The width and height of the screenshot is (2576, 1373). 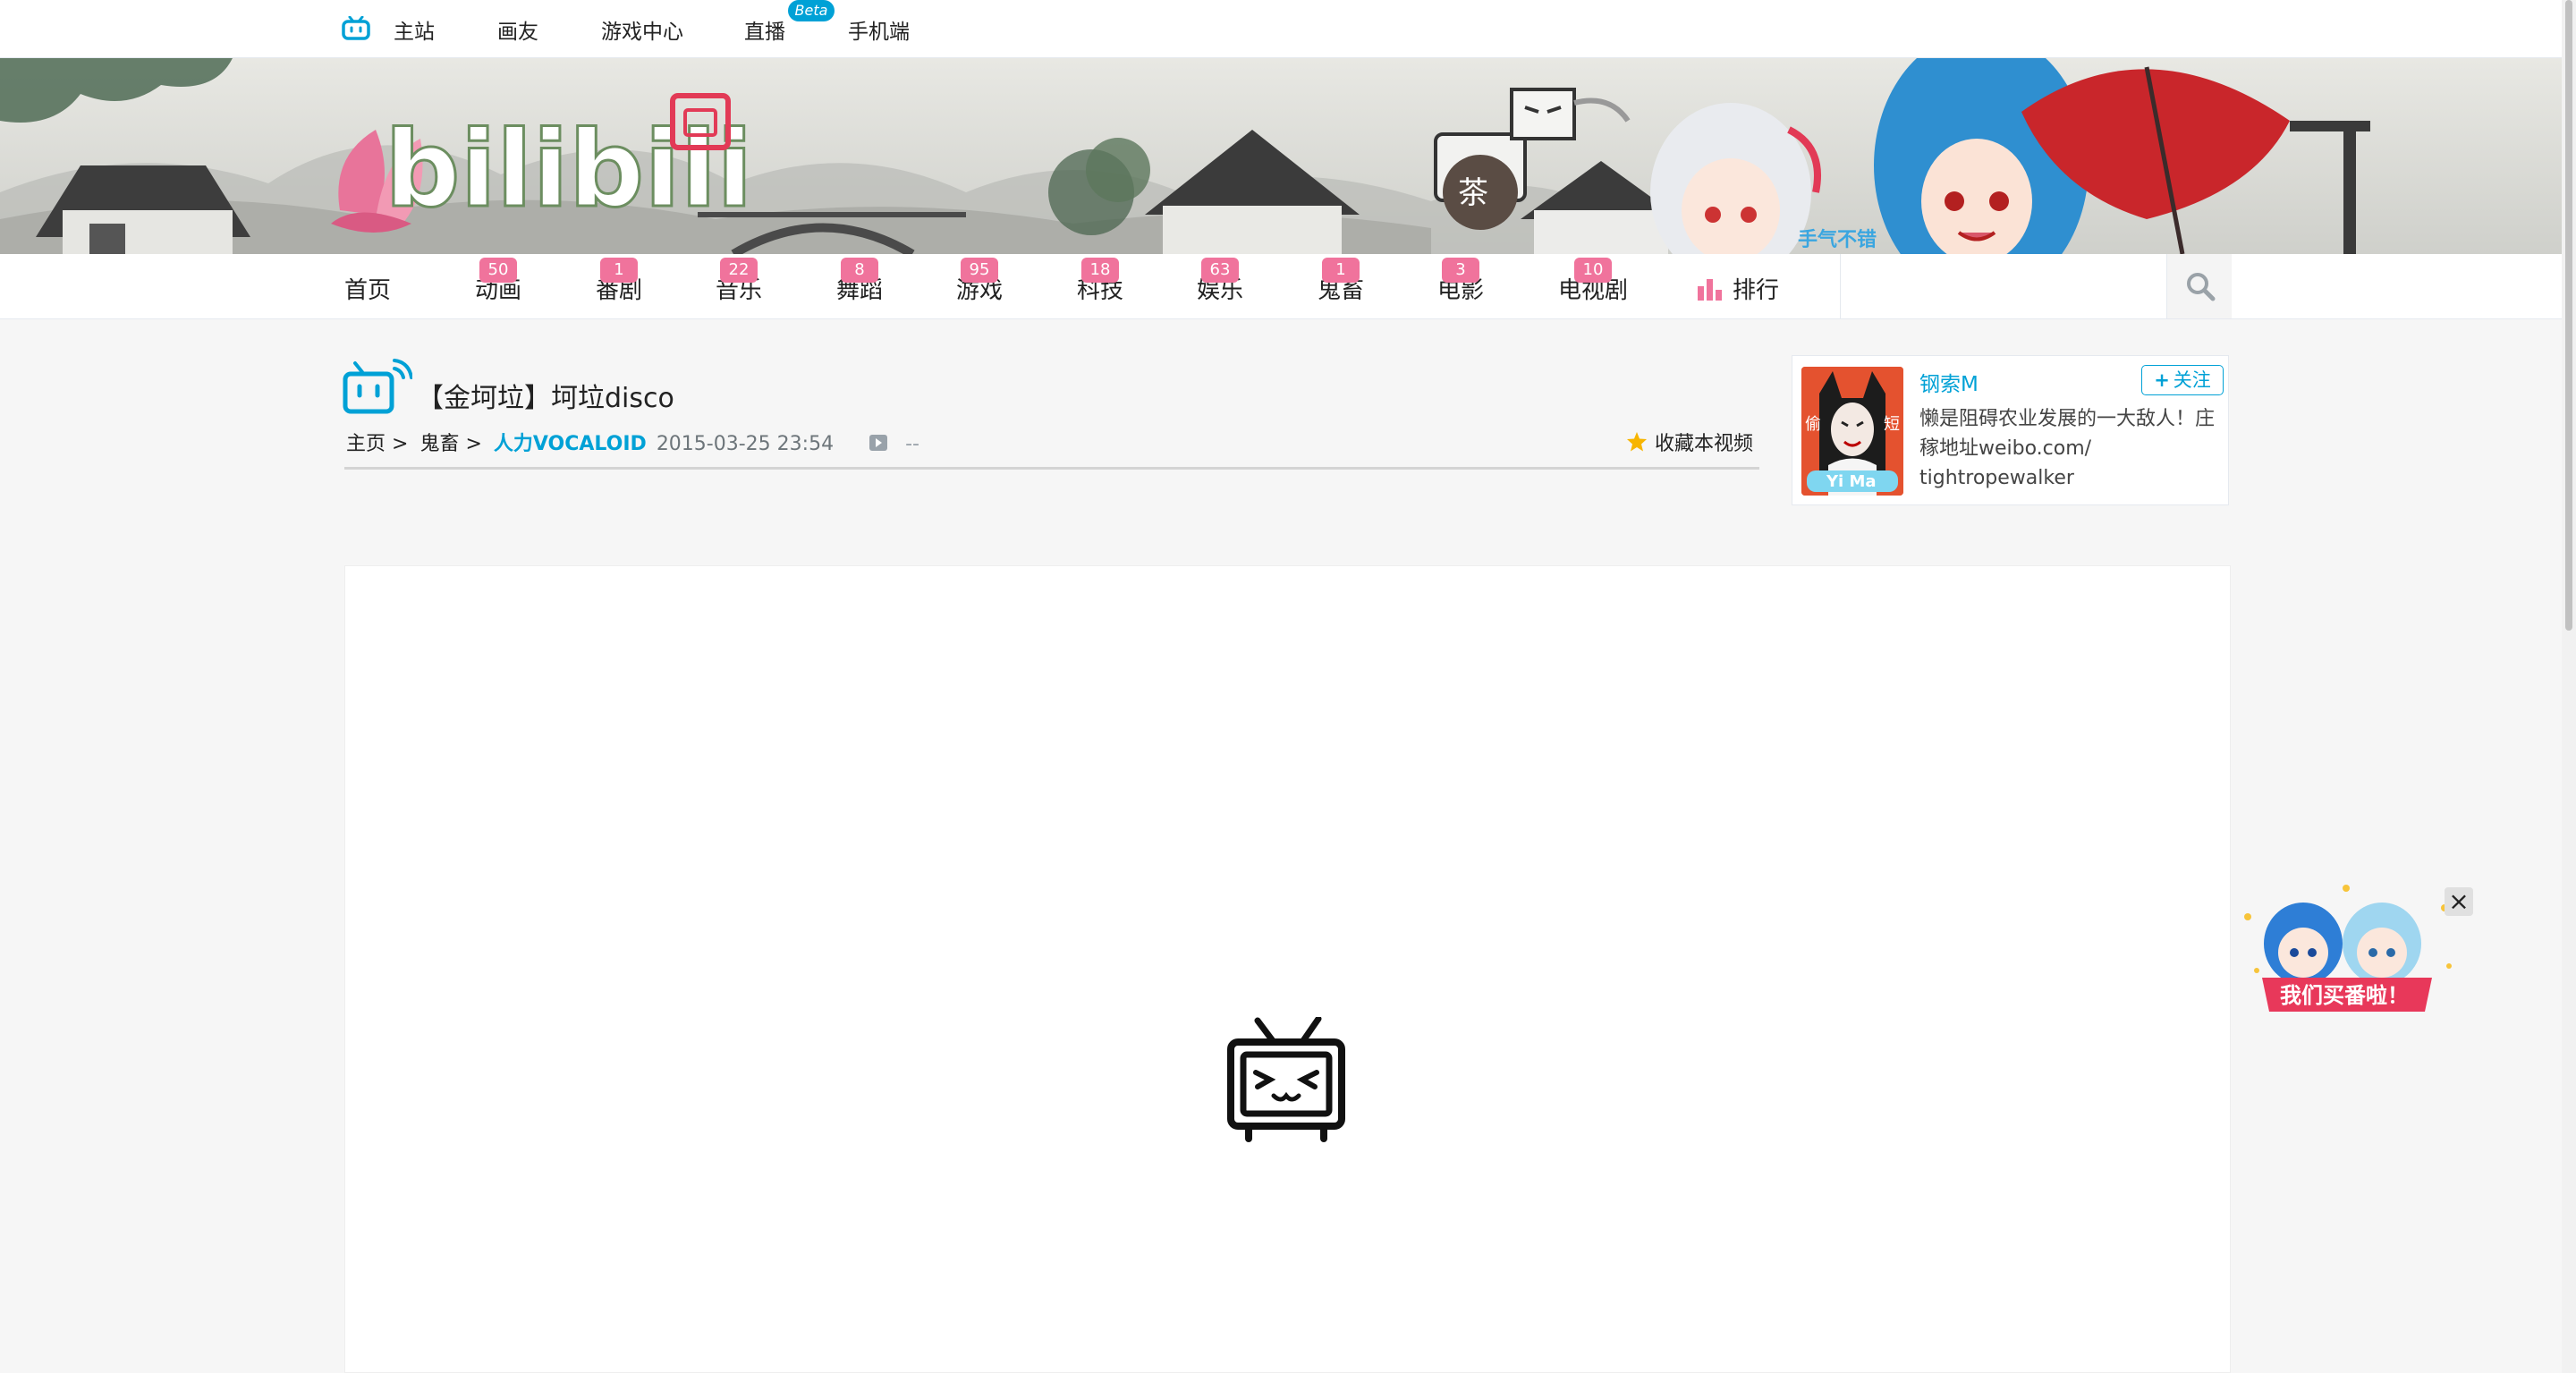 I want to click on nav-count-badge: 3, so click(x=1460, y=270).